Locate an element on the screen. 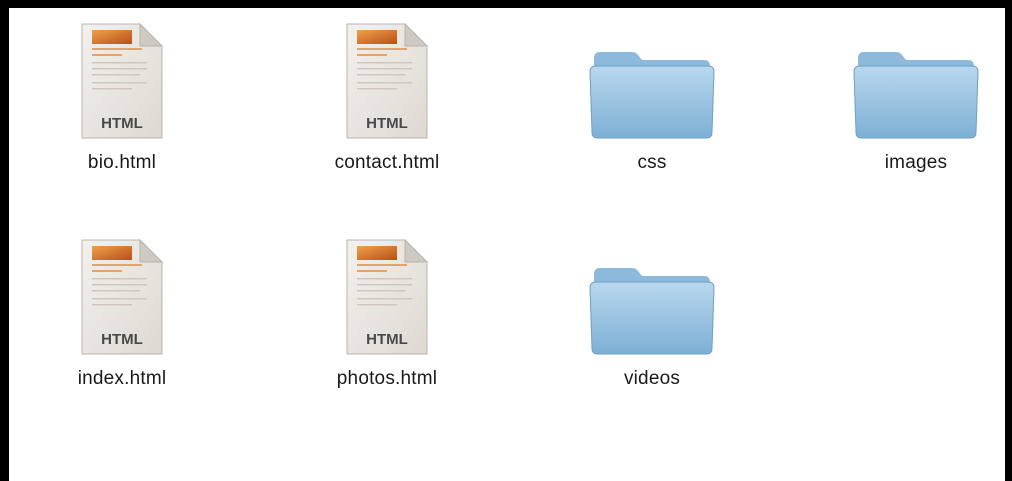 The image size is (1012, 481). file-item-photos: HTML photos.html is located at coordinates (387, 314).